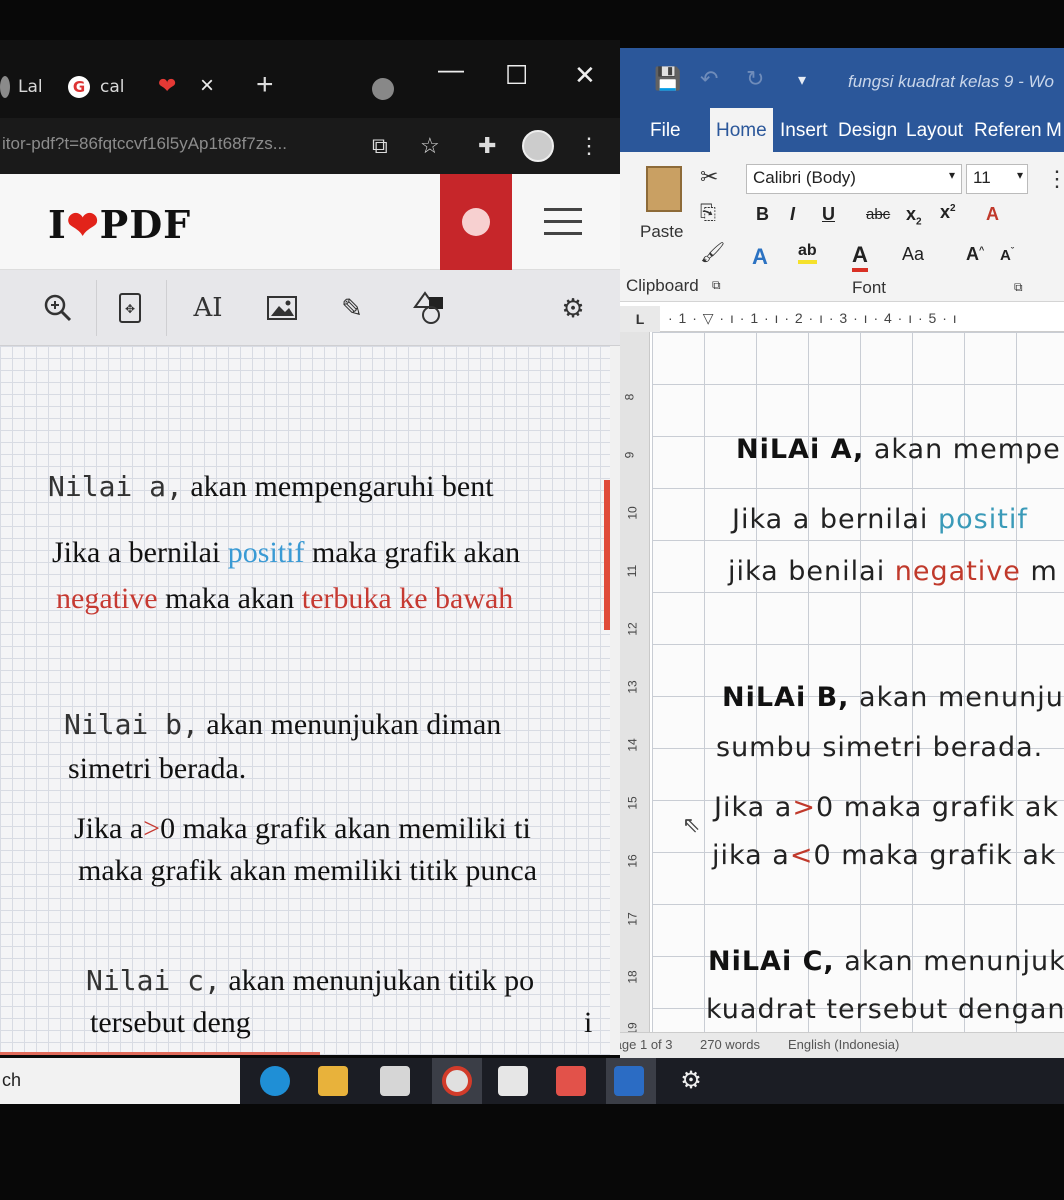  Describe the element at coordinates (487, 146) in the screenshot. I see `extensions-icon: ✚` at that location.